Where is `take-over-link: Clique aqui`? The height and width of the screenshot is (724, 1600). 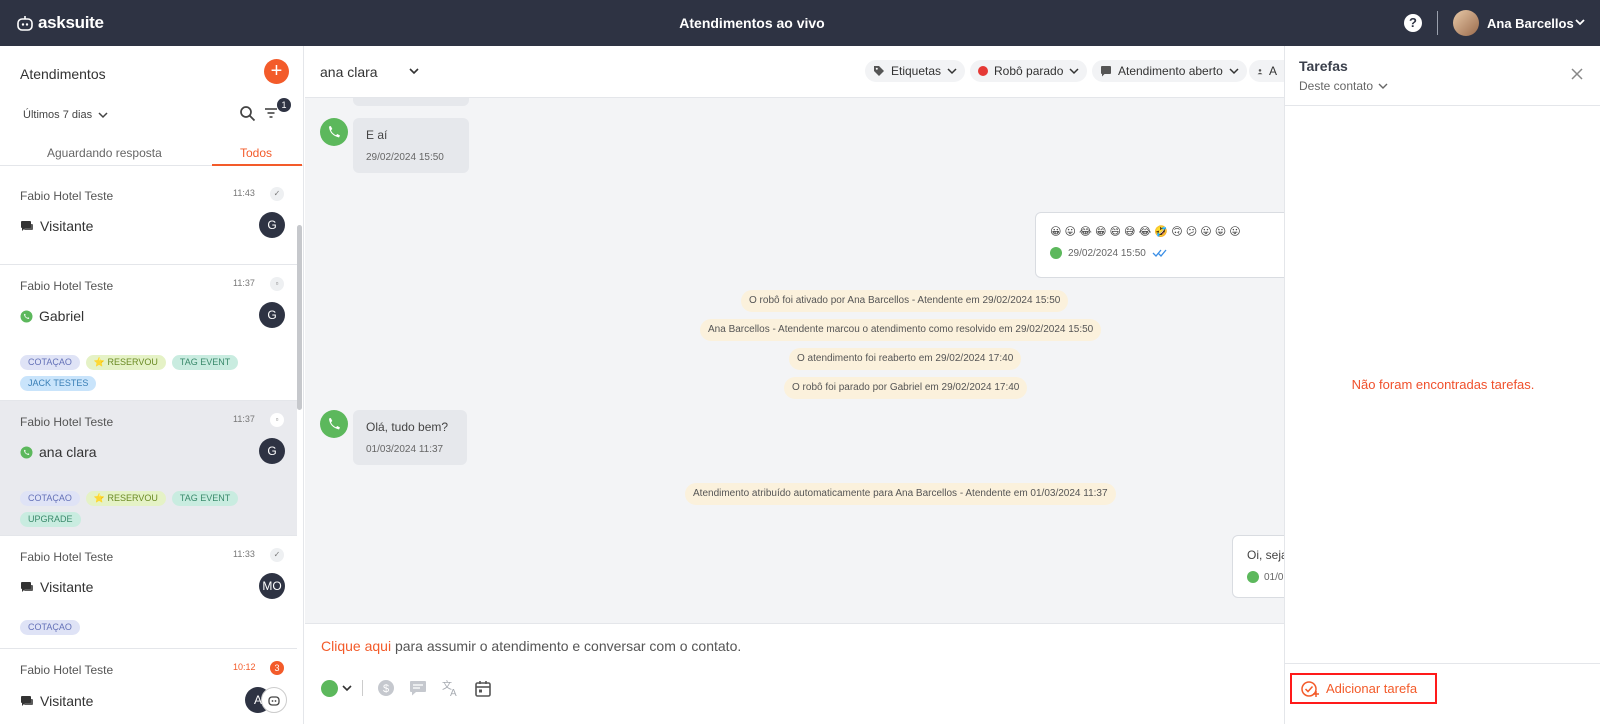
take-over-link: Clique aqui is located at coordinates (356, 646).